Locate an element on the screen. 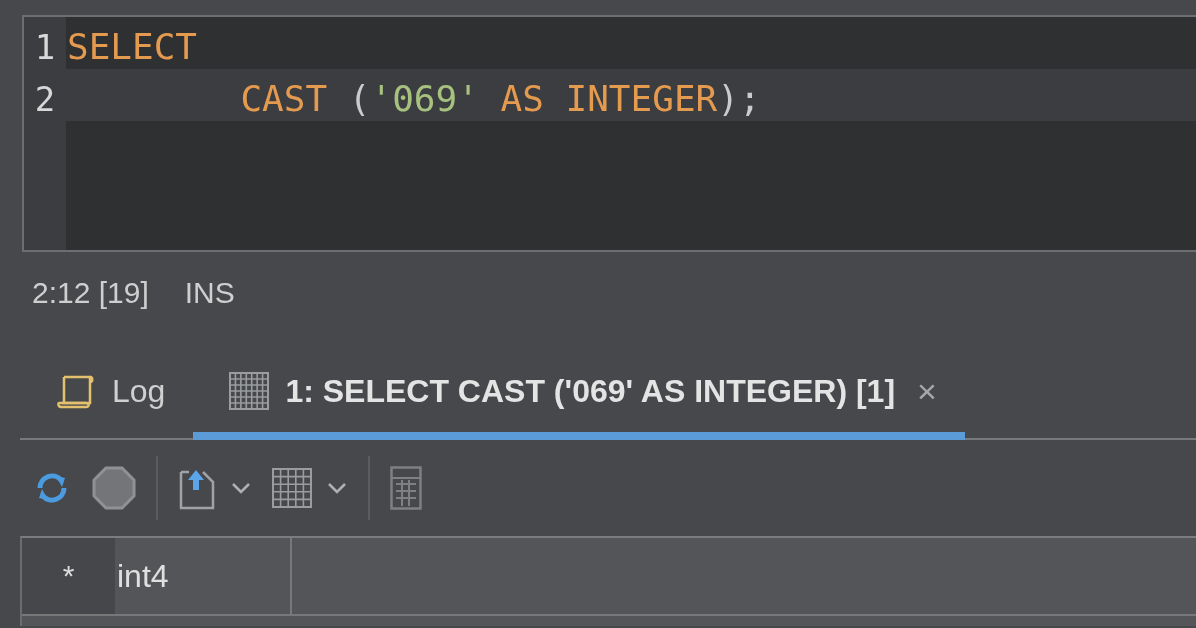 The width and height of the screenshot is (1196, 628). calculator-icon is located at coordinates (406, 488).